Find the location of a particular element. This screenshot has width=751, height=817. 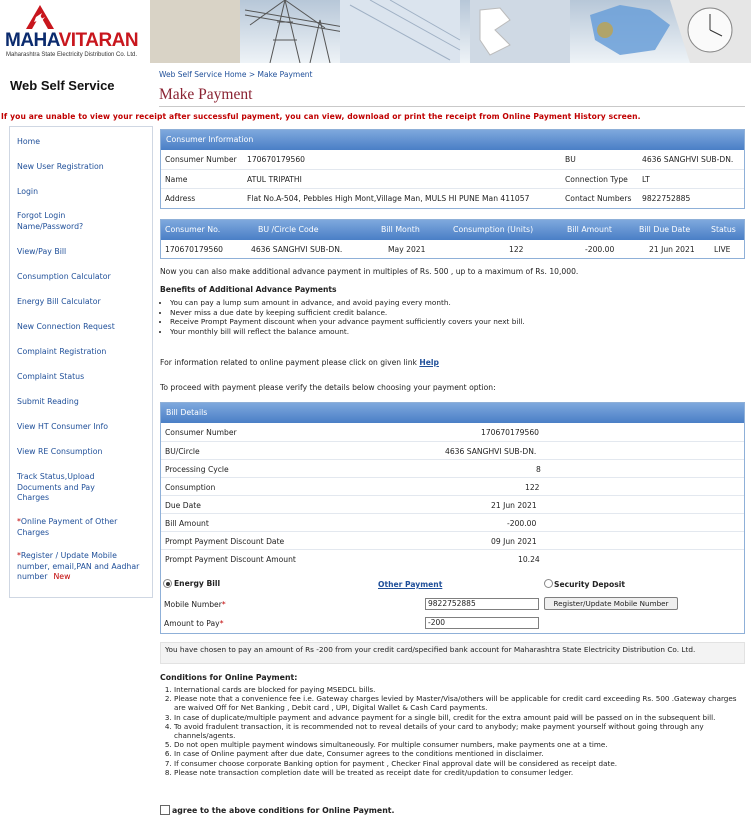

agree-checkbox is located at coordinates (165, 810).